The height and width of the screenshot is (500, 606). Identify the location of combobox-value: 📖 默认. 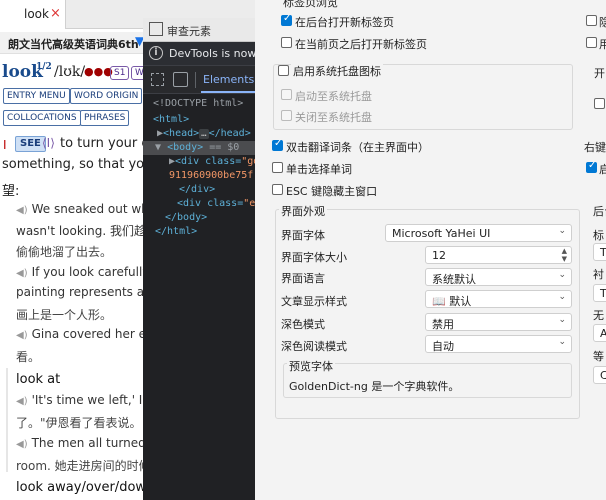
(451, 301).